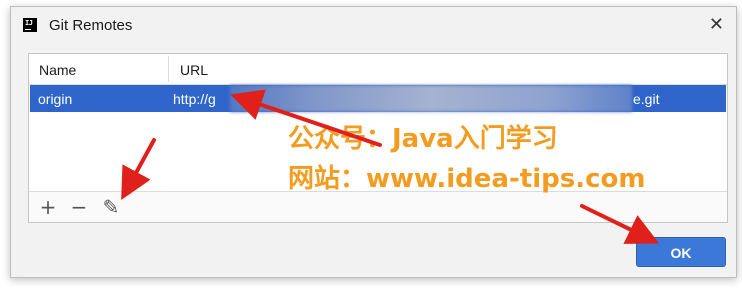 The width and height of the screenshot is (742, 290). What do you see at coordinates (373, 25) in the screenshot?
I see `title-bar: IJ Git Remotes ✕` at bounding box center [373, 25].